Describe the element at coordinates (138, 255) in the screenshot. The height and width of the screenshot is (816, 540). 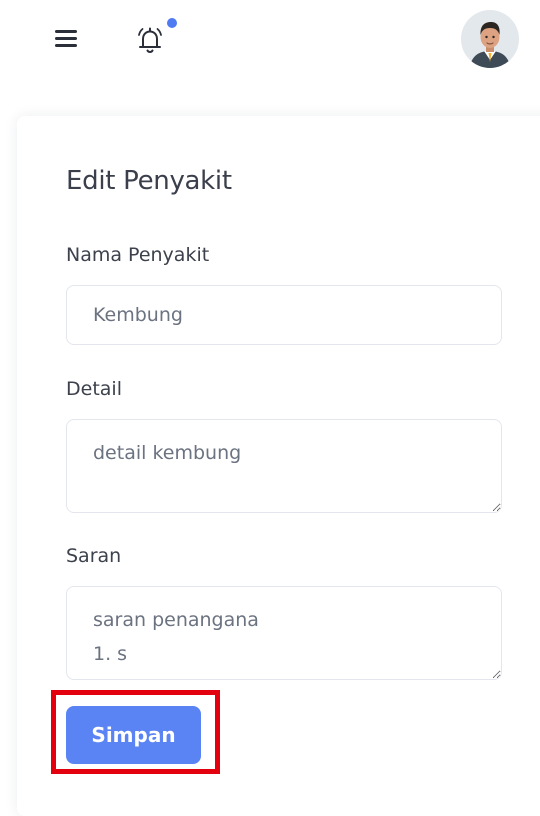
I see `nama-penyakit-label: Nama Penyakit` at that location.